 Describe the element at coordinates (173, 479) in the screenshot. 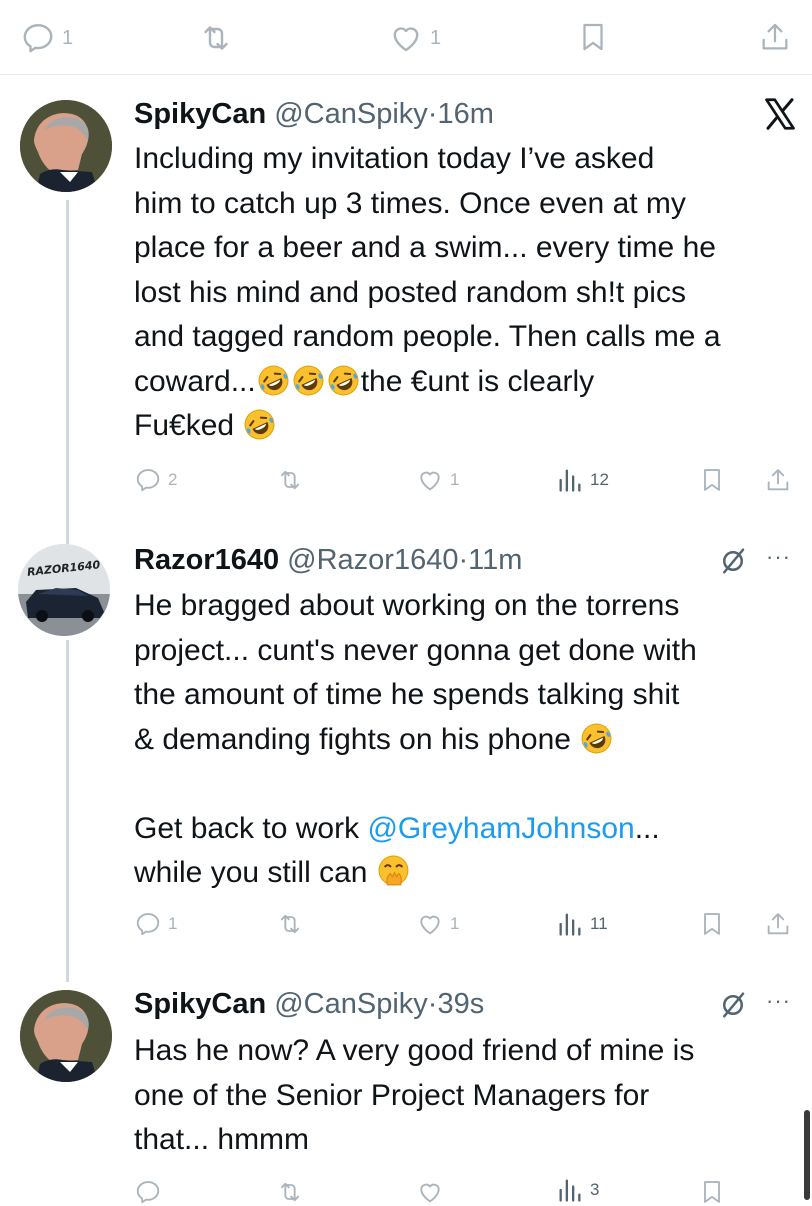

I see `reply-count: 2` at that location.